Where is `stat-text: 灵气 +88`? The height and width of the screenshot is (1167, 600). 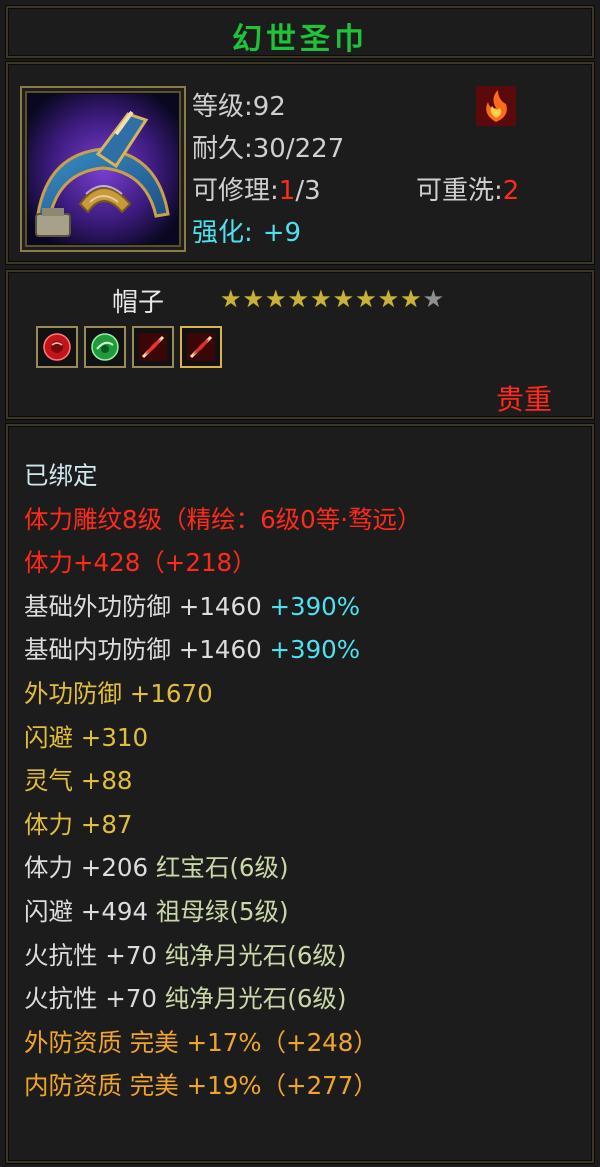 stat-text: 灵气 +88 is located at coordinates (78, 781).